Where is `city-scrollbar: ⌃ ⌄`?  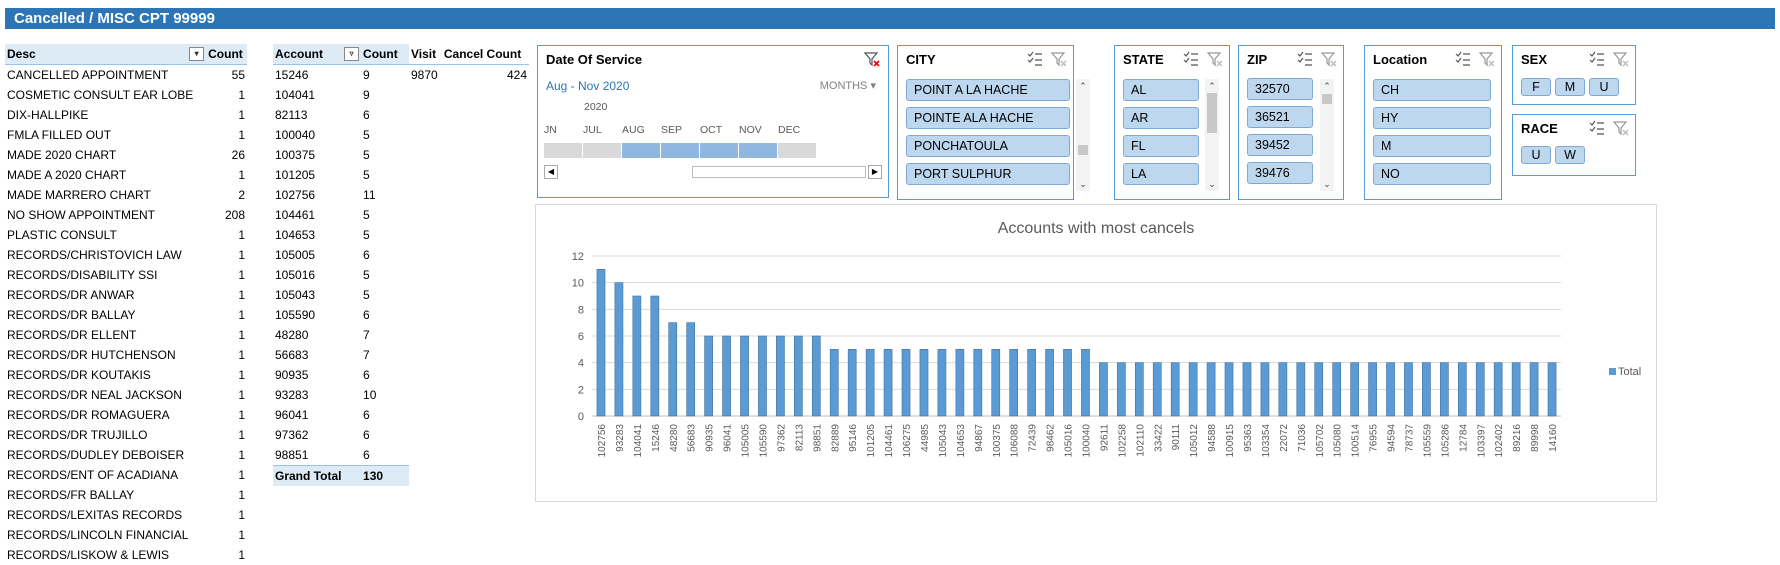
city-scrollbar: ⌃ ⌄ is located at coordinates (1083, 135).